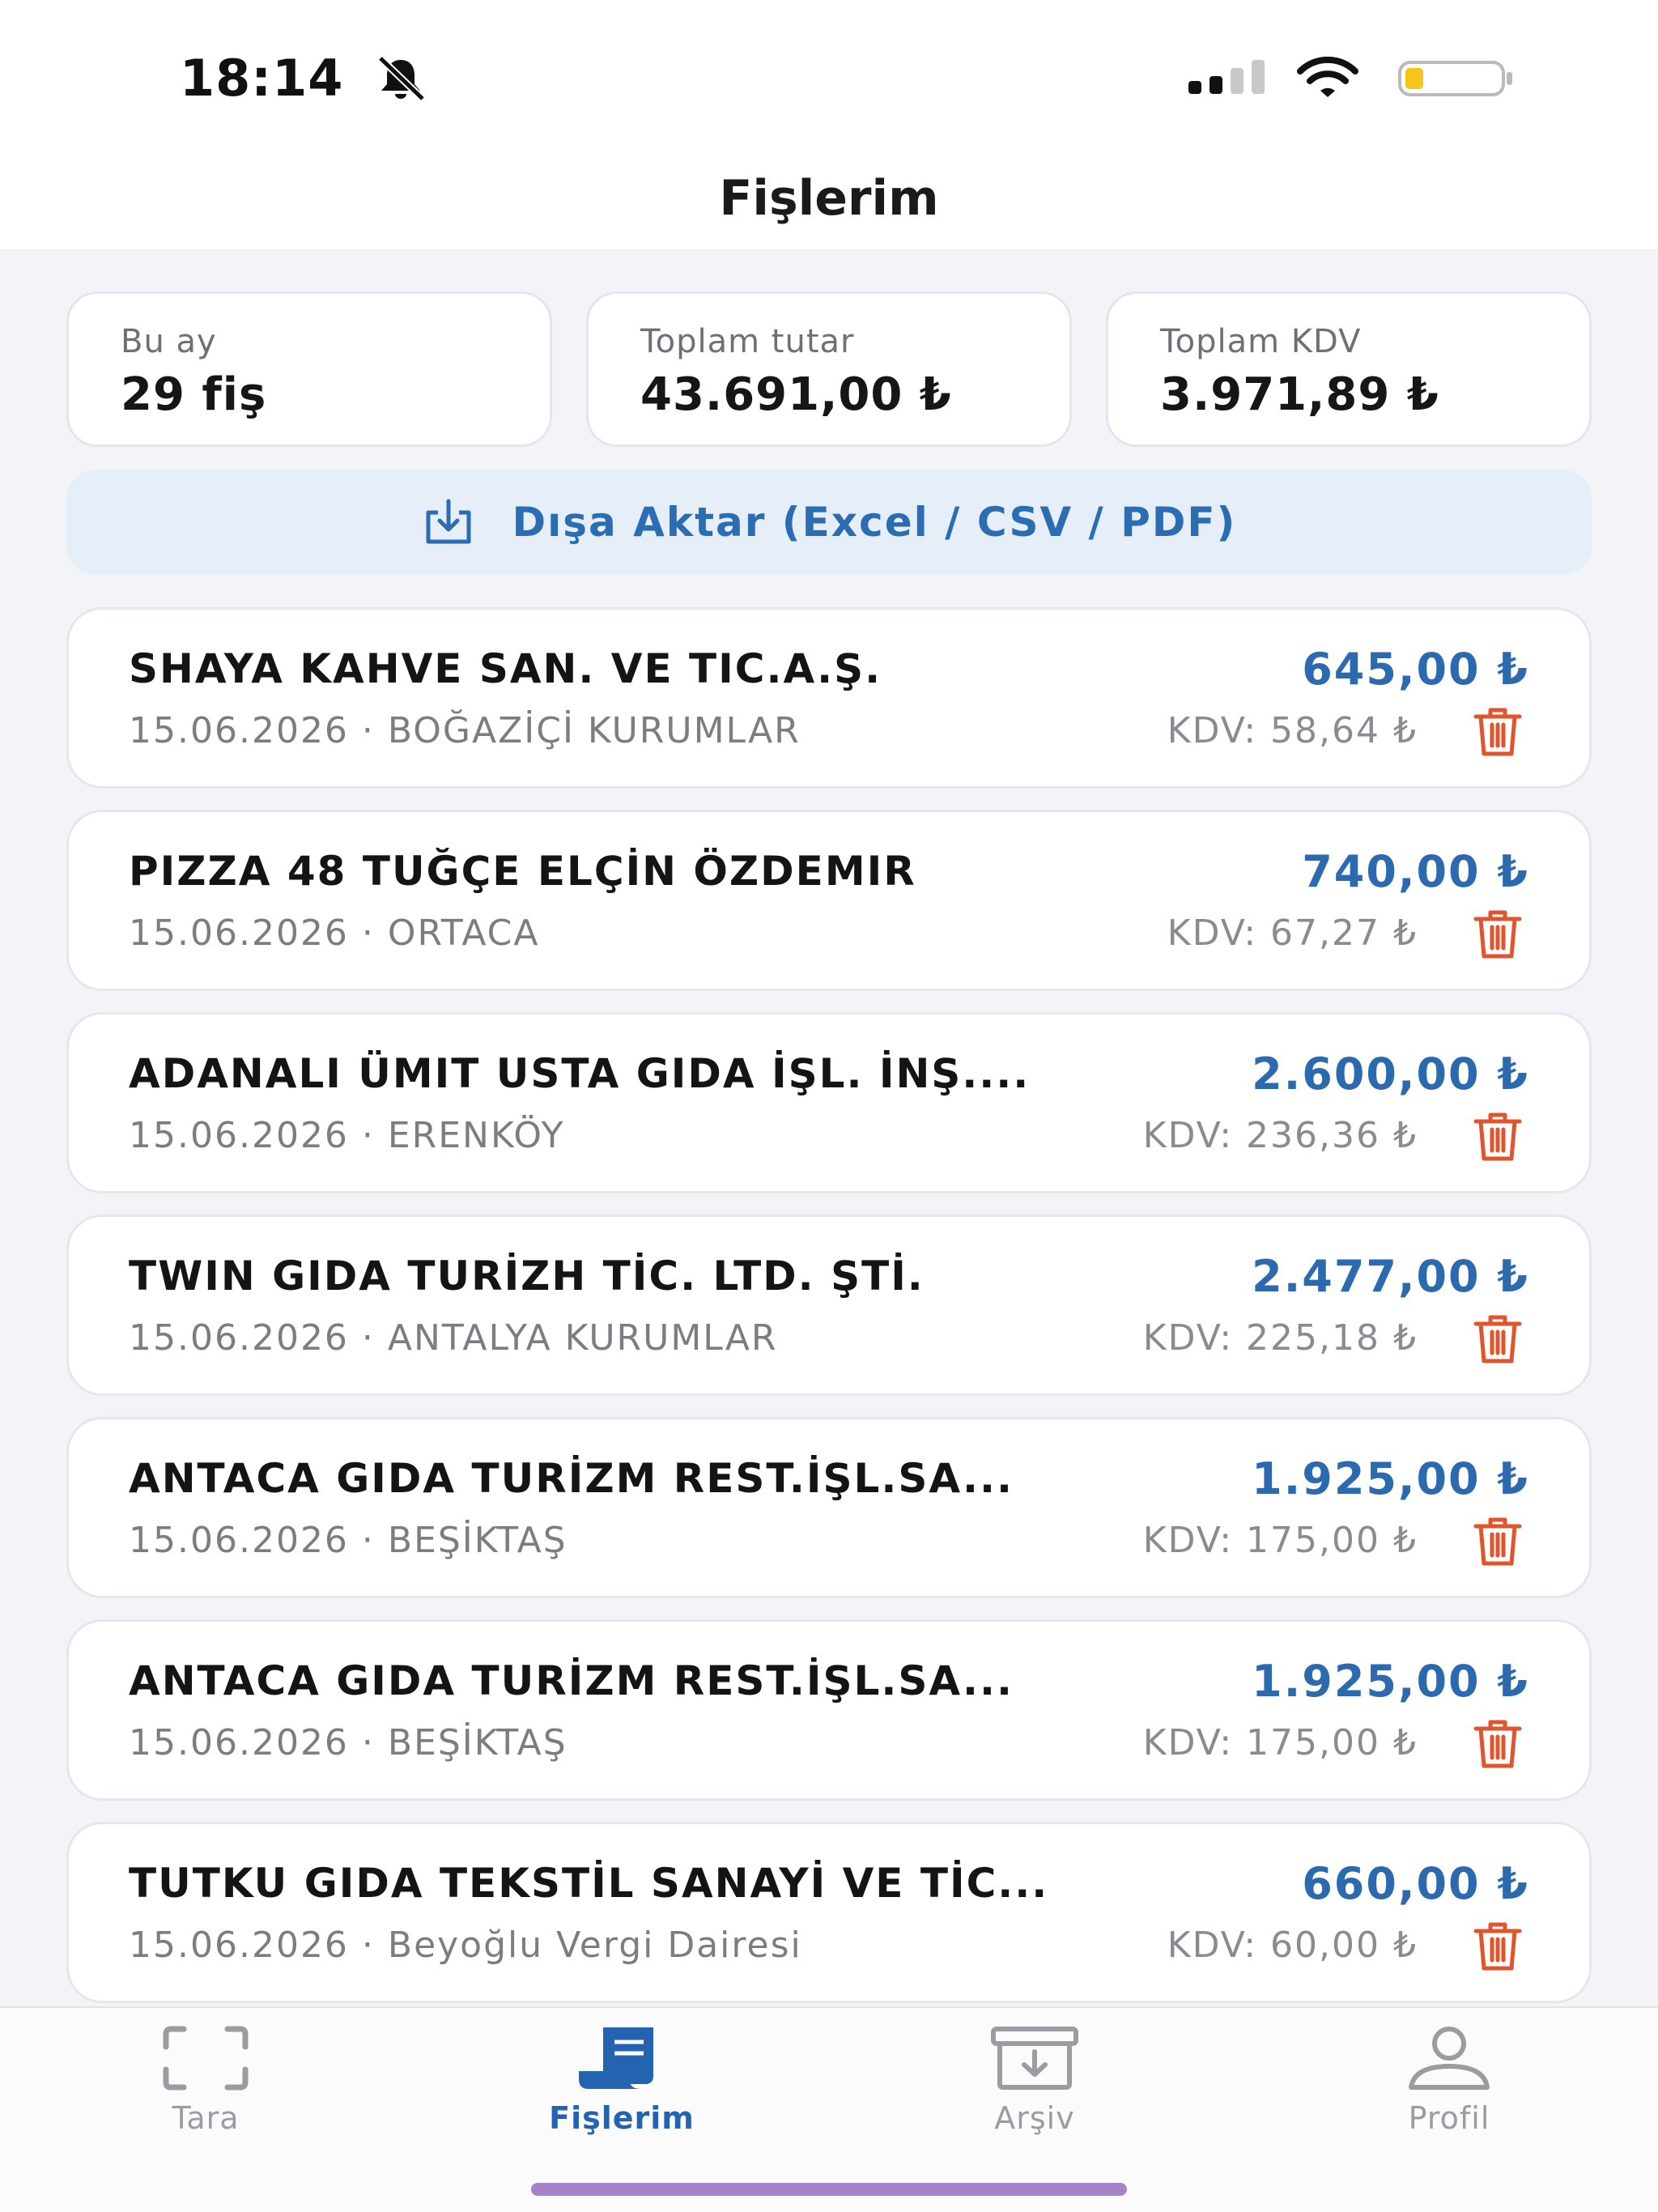 The image size is (1658, 2212). I want to click on bell-muted-icon, so click(401, 78).